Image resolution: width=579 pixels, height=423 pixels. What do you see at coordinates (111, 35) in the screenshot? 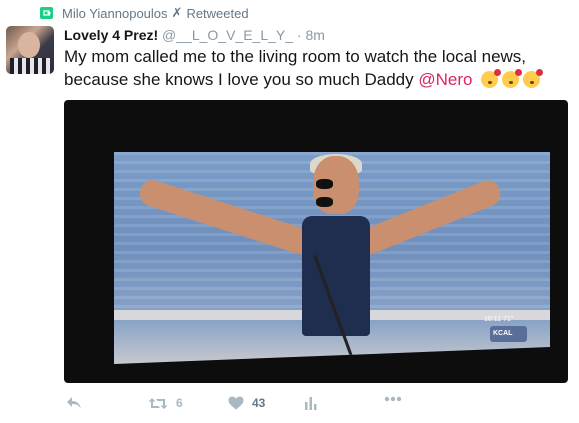
I see `display-name: Lovely 4 Prez!` at bounding box center [111, 35].